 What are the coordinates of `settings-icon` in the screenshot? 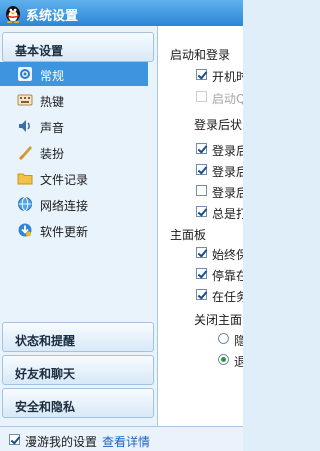 It's located at (25, 74).